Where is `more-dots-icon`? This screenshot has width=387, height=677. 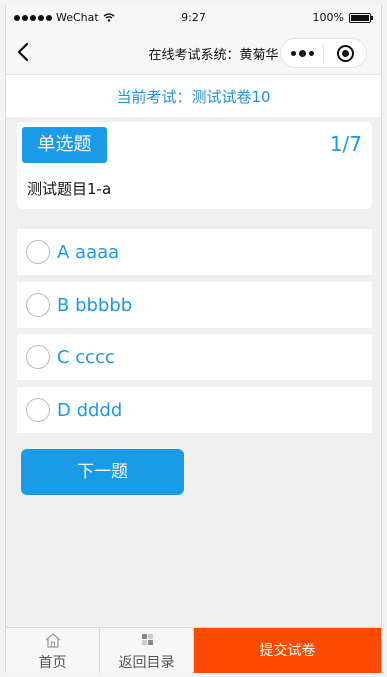 more-dots-icon is located at coordinates (302, 53).